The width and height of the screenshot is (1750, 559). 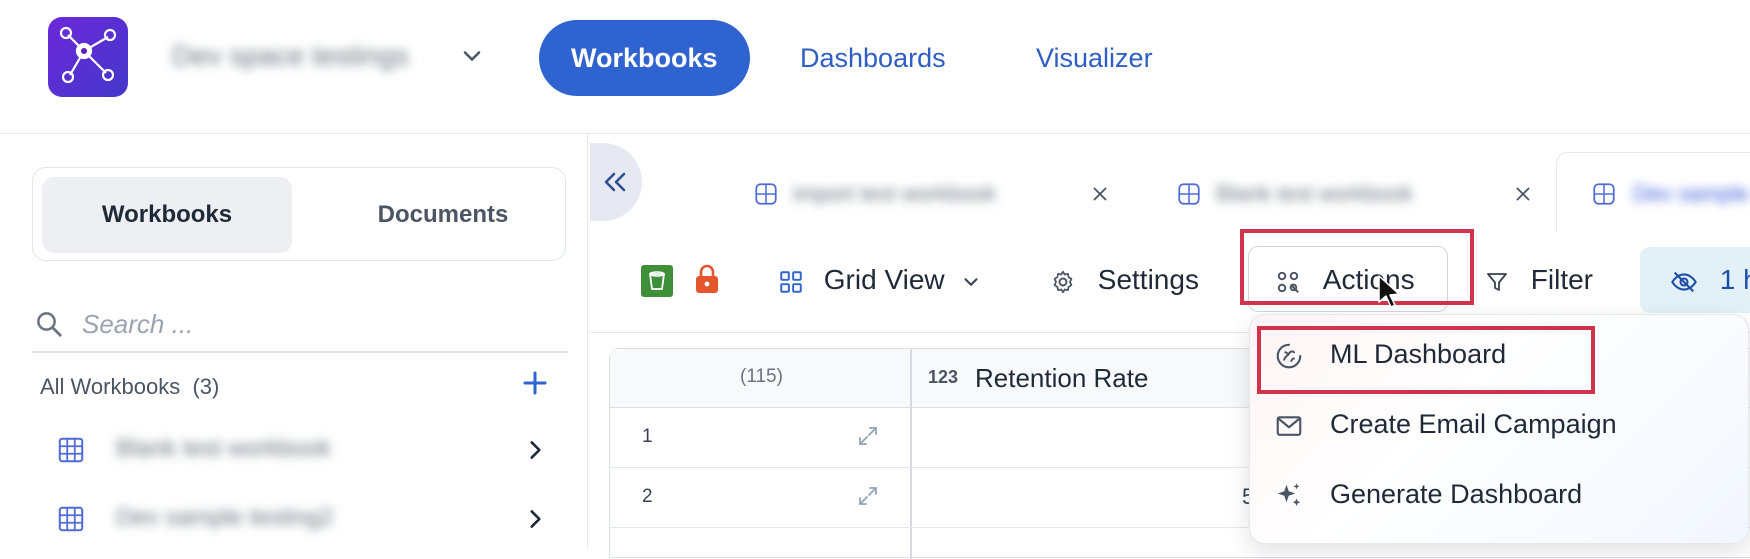 What do you see at coordinates (290, 56) in the screenshot?
I see `workspace-name: Dev space testings` at bounding box center [290, 56].